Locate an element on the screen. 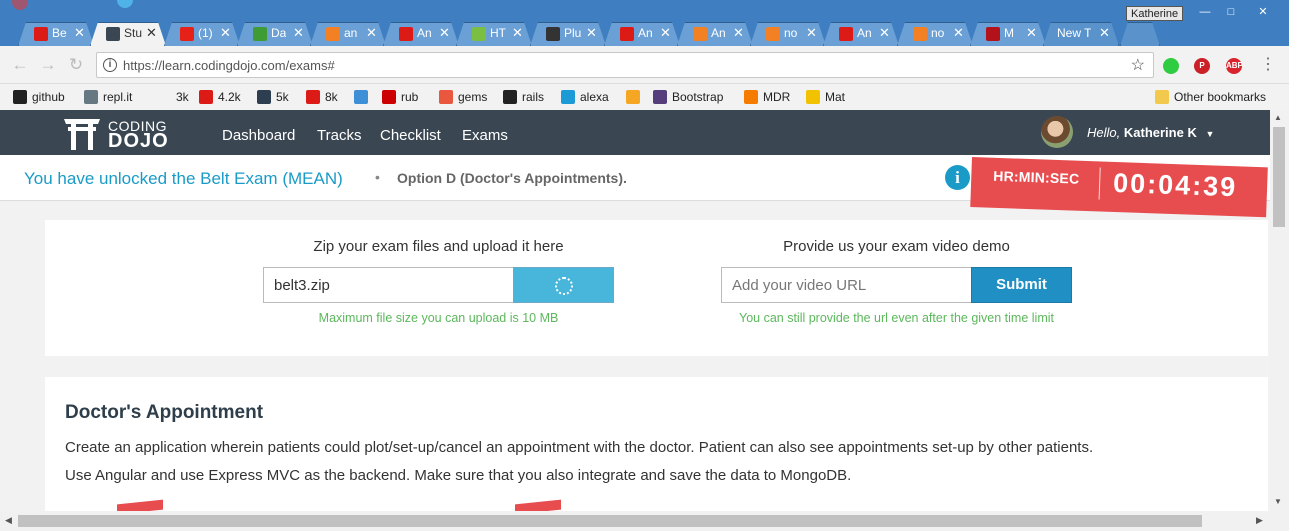  bookmark-item: repl.it is located at coordinates (108, 97).